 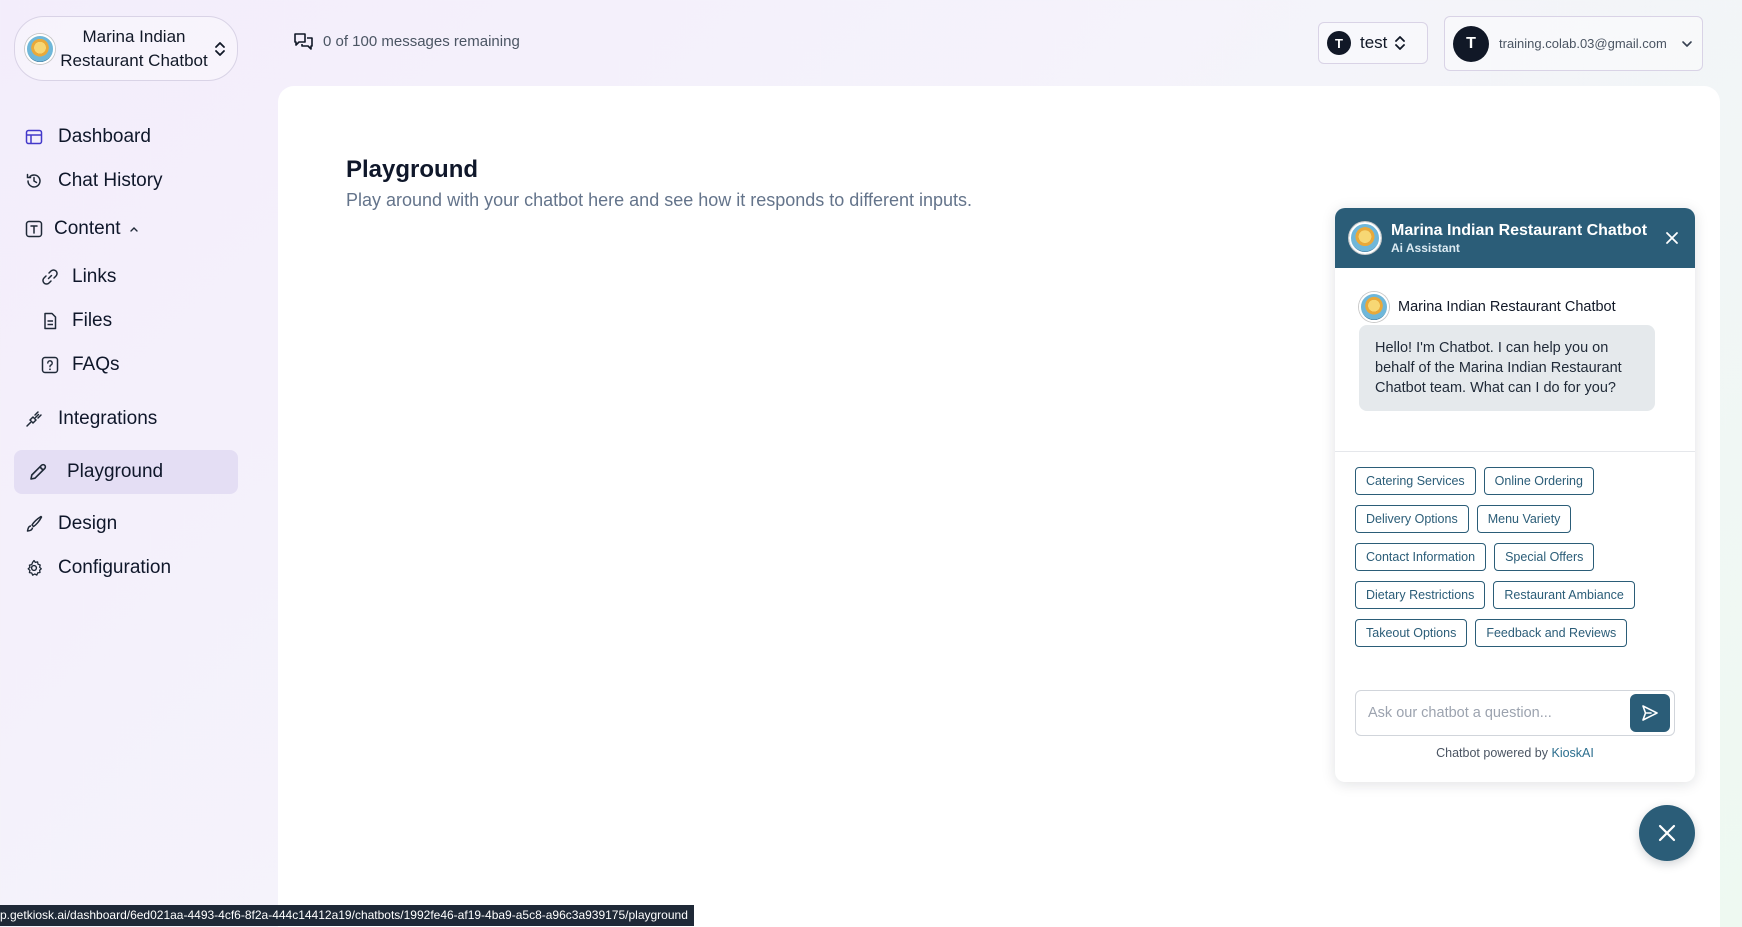 I want to click on sidebar-item-label: Dashboard, so click(x=104, y=136).